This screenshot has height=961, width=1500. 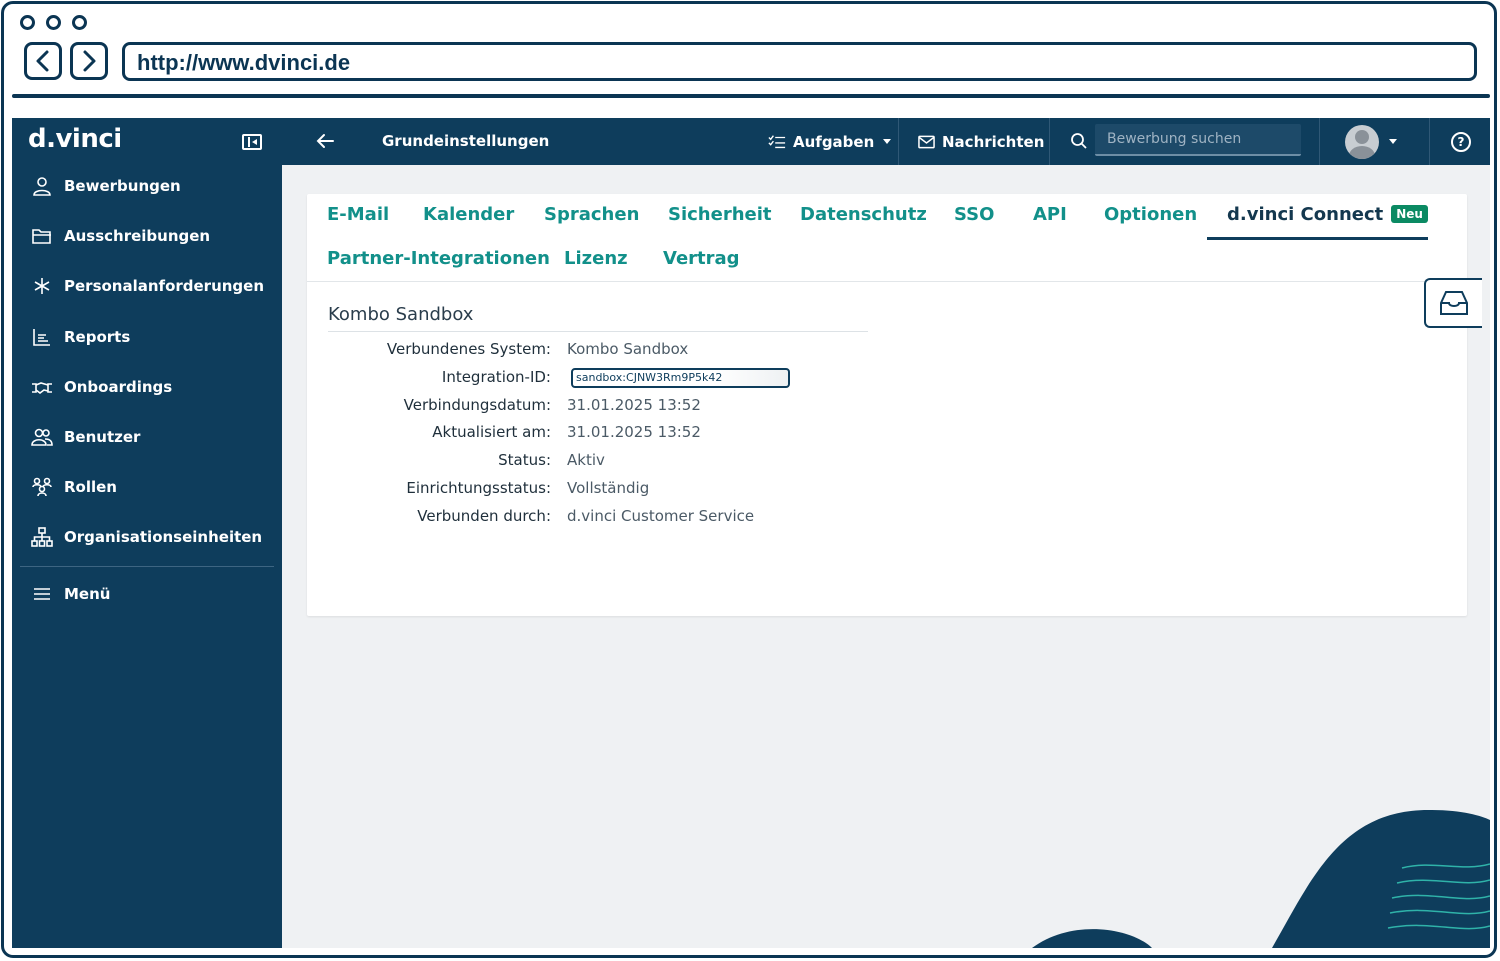 I want to click on inbox-icon, so click(x=1454, y=303).